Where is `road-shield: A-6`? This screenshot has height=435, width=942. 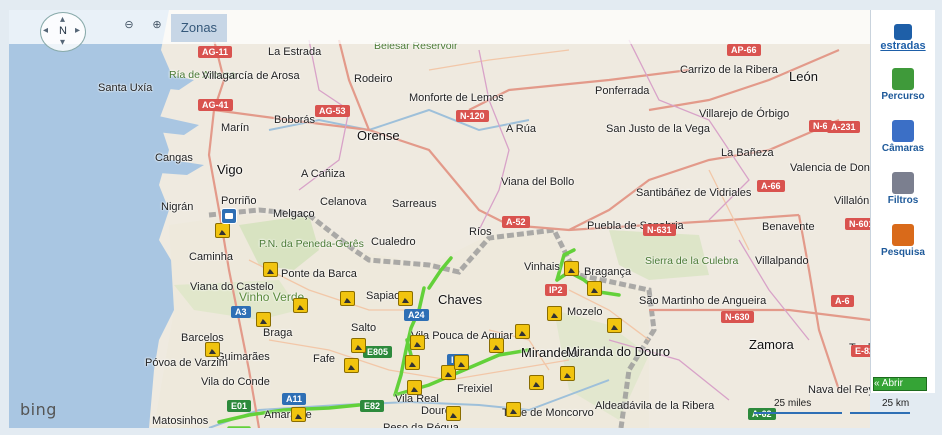 road-shield: A-6 is located at coordinates (842, 301).